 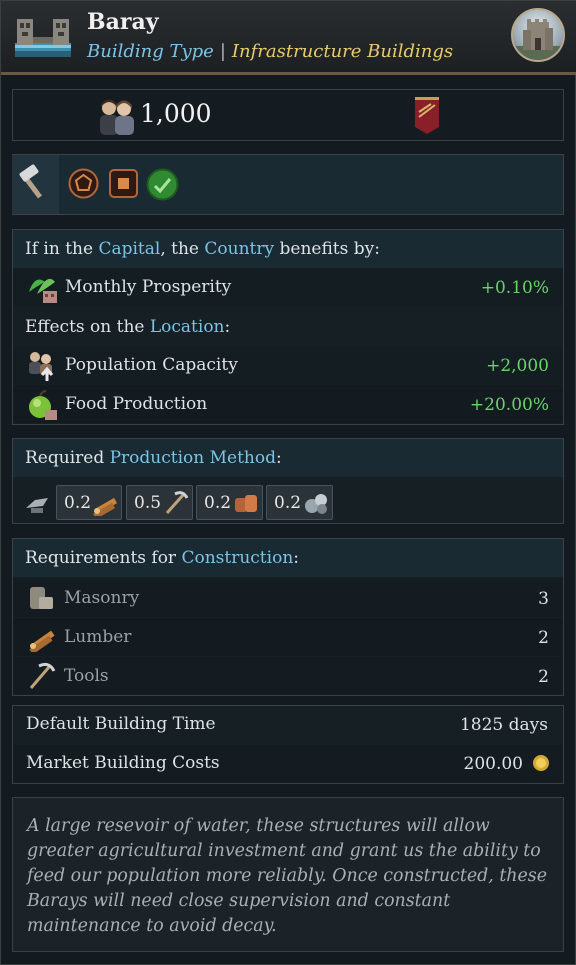 I want to click on production-method-icon, so click(x=37, y=505).